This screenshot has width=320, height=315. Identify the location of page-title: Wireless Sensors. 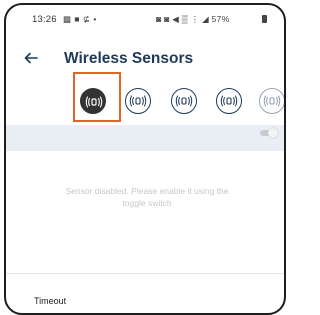
(129, 58).